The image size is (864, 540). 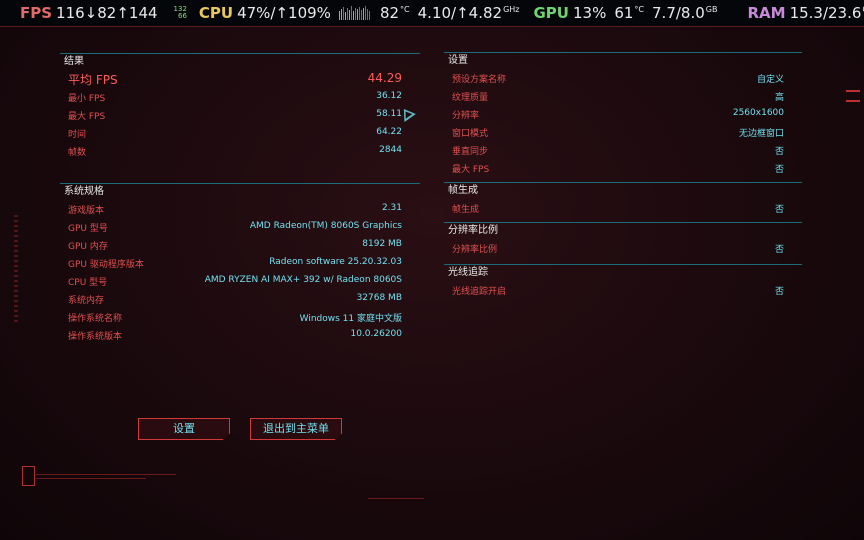 What do you see at coordinates (240, 97) in the screenshot?
I see `result-row-min-fps: 最小 FPS 36.12` at bounding box center [240, 97].